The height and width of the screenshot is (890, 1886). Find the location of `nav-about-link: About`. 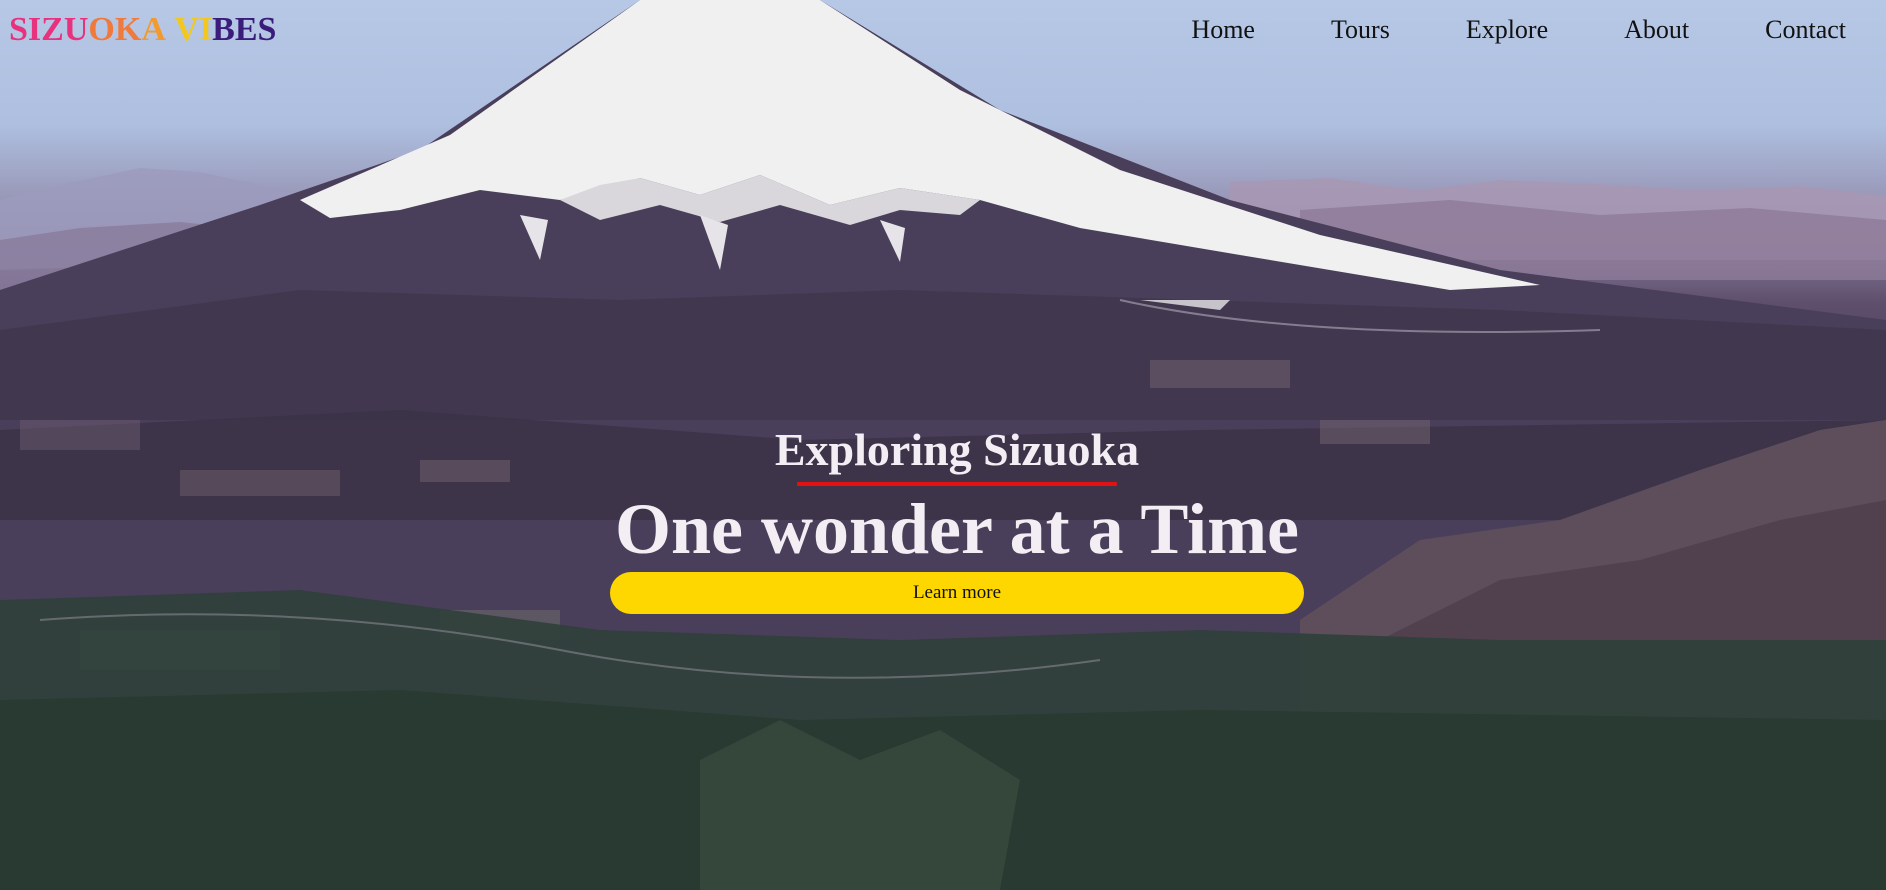

nav-about-link: About is located at coordinates (1656, 30).